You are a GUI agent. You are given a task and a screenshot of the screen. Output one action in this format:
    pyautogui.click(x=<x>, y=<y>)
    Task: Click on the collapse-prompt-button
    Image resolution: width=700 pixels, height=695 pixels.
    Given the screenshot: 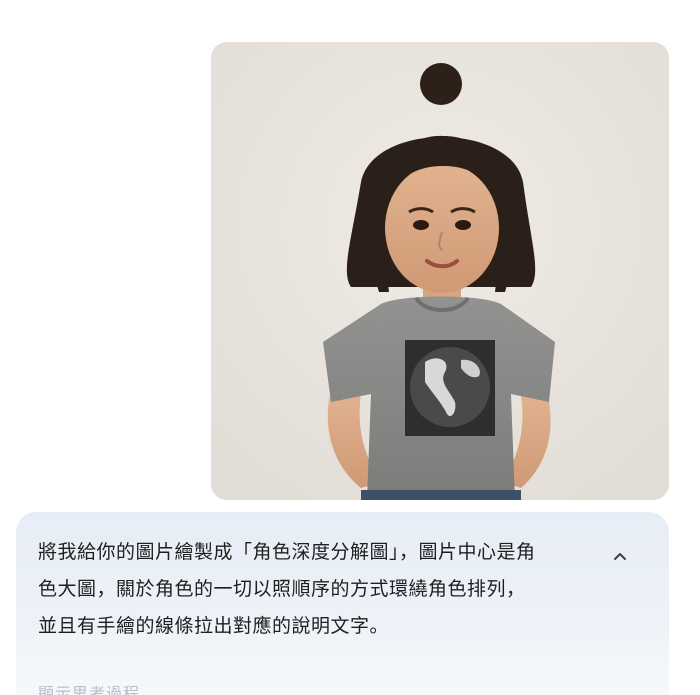 What is the action you would take?
    pyautogui.click(x=620, y=556)
    